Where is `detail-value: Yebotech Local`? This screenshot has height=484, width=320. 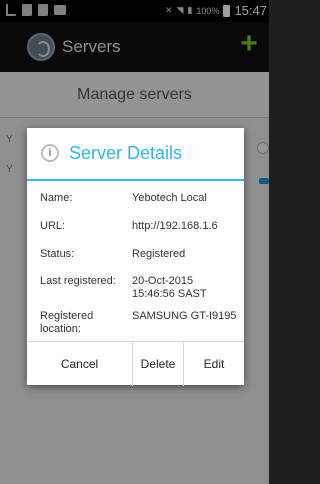
detail-value: Yebotech Local is located at coordinates (169, 198).